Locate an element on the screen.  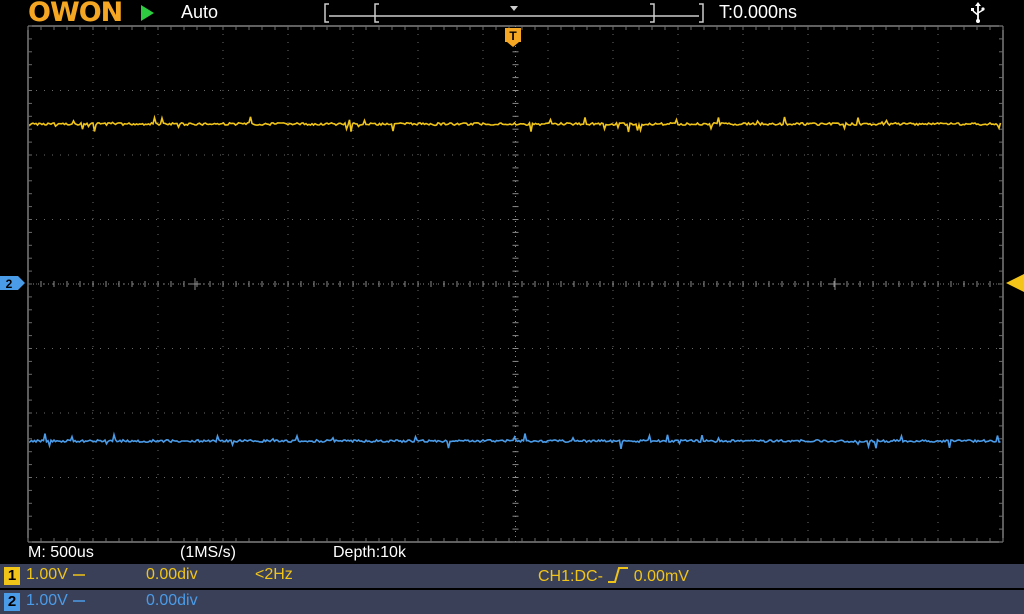
play-icon is located at coordinates (147, 13).